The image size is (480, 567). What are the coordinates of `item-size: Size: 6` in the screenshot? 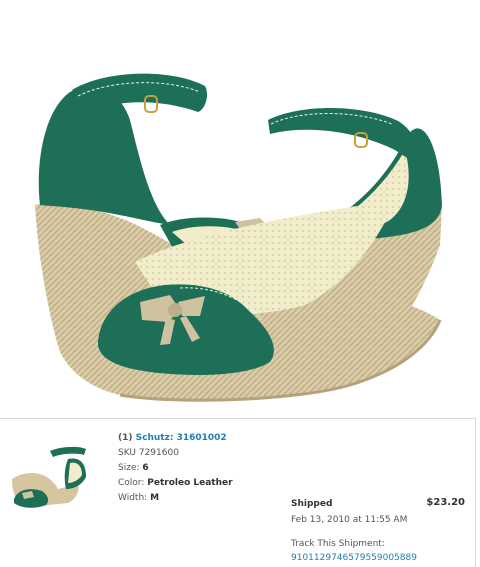 It's located at (175, 468).